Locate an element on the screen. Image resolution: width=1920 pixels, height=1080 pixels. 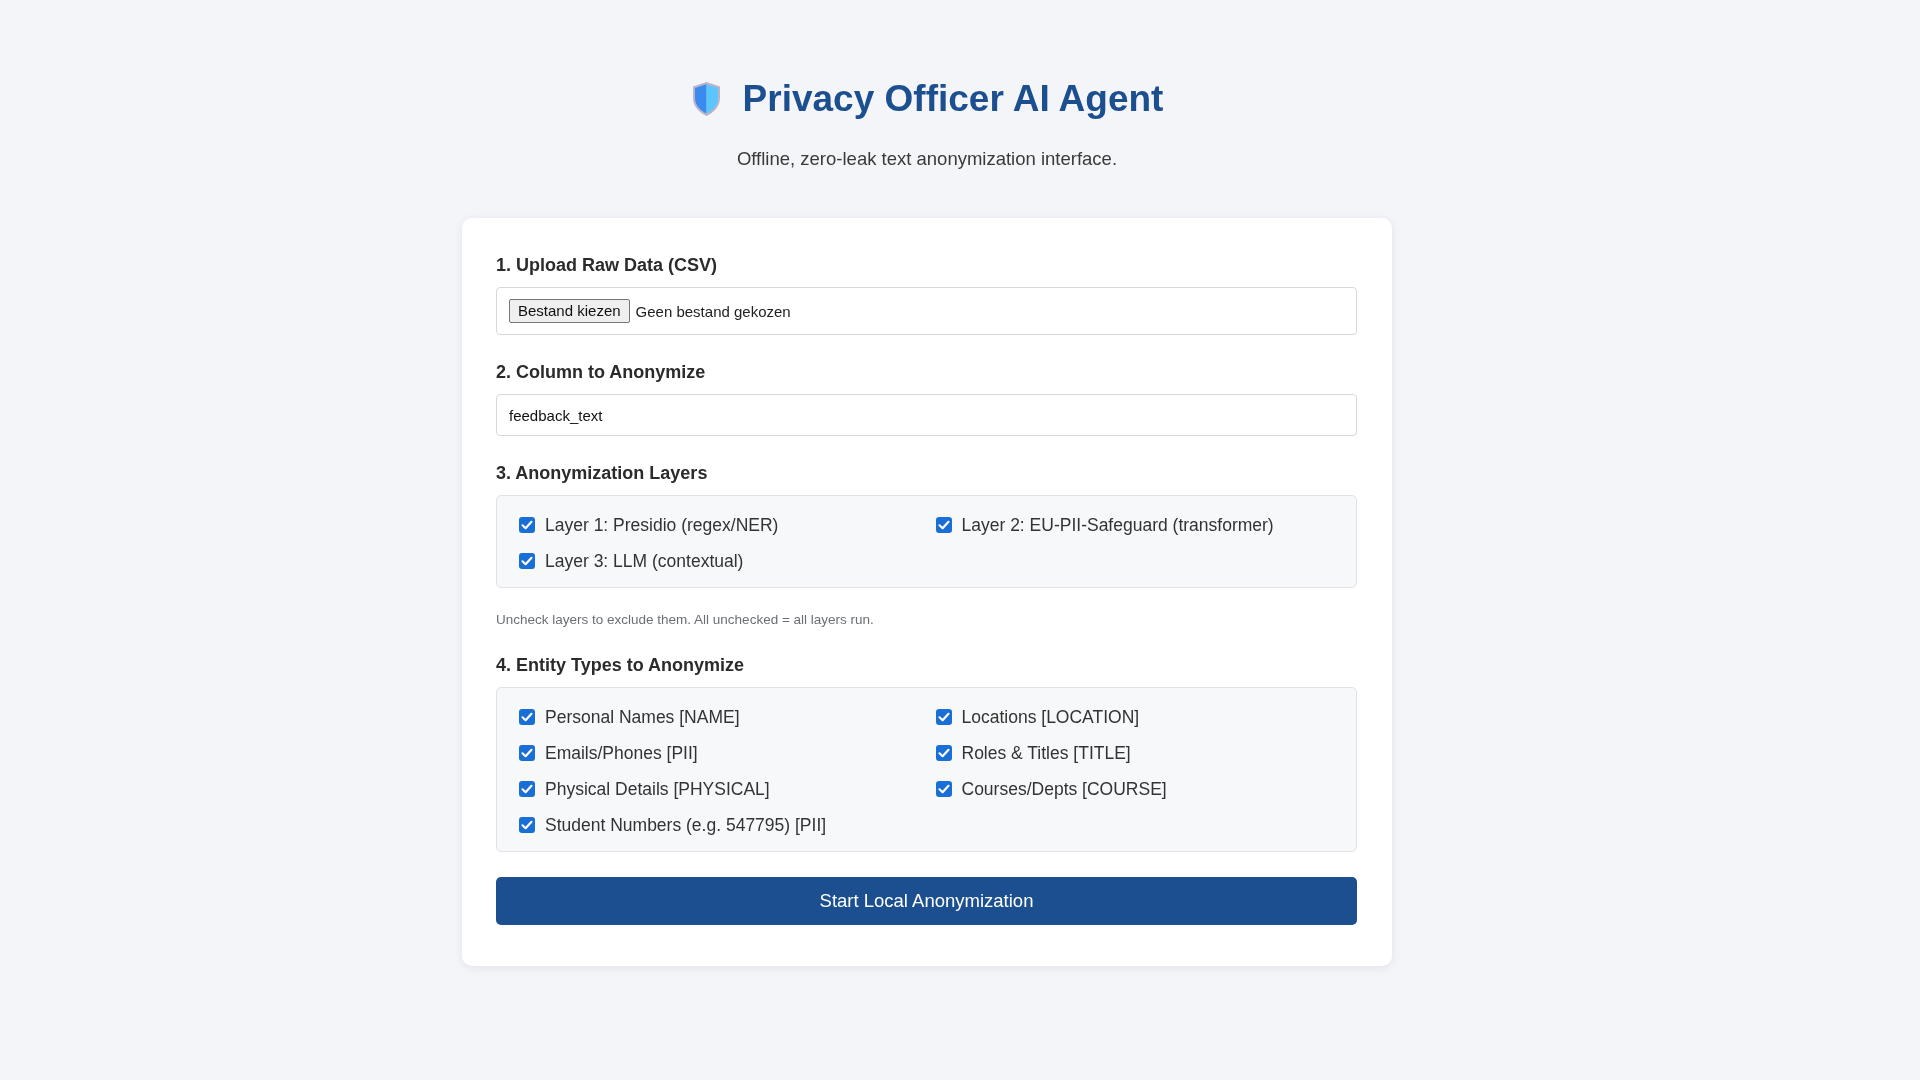
shield-icon is located at coordinates (706, 99).